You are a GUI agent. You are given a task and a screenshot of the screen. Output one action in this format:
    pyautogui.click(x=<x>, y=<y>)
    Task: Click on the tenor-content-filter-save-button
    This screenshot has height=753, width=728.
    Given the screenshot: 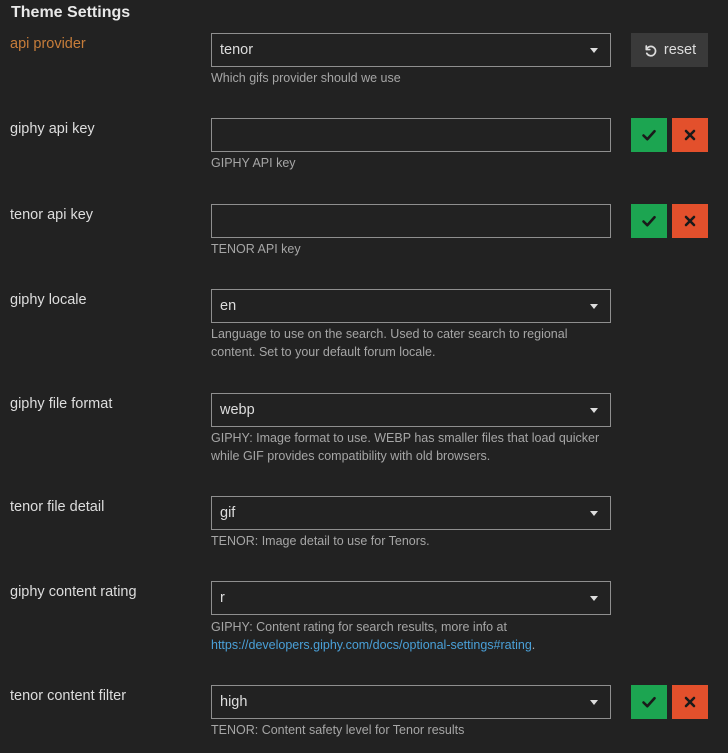 What is the action you would take?
    pyautogui.click(x=649, y=702)
    